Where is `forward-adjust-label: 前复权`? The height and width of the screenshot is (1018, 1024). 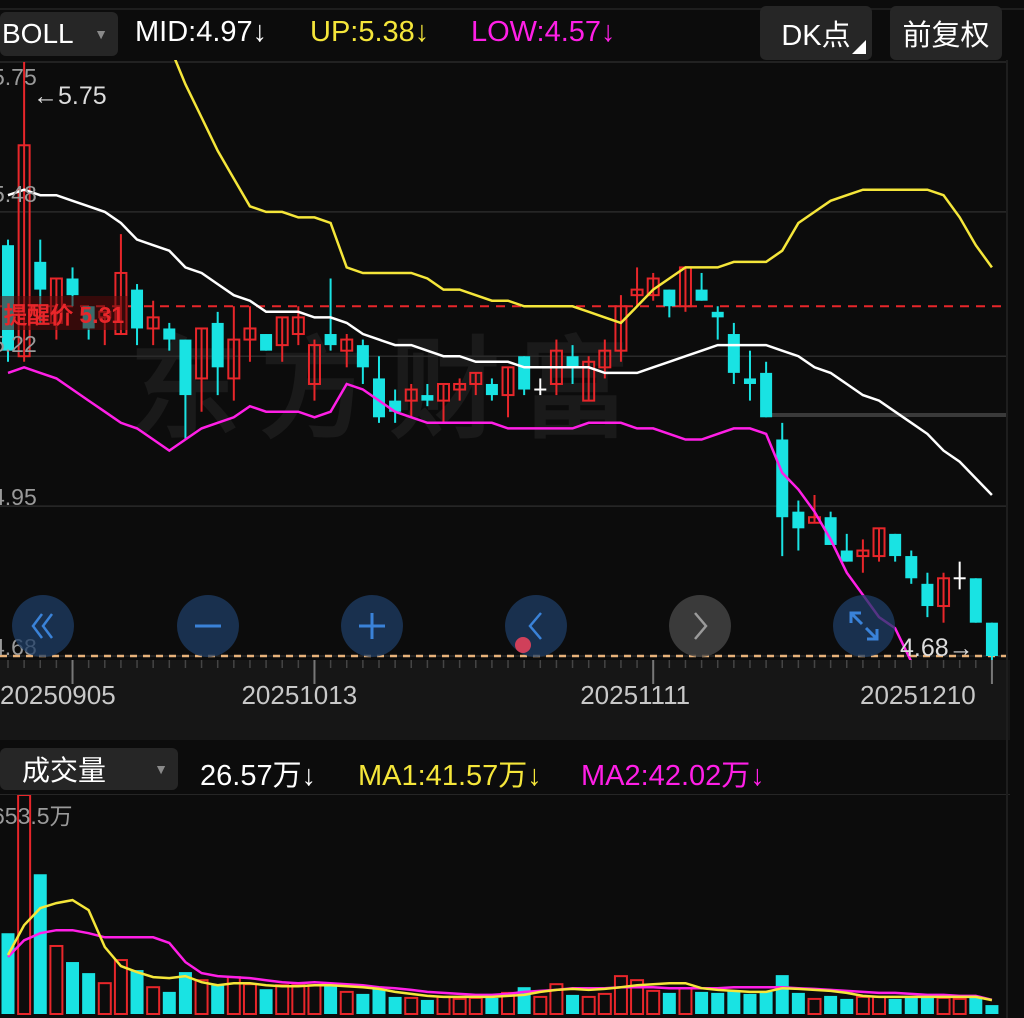
forward-adjust-label: 前复权 is located at coordinates (946, 36).